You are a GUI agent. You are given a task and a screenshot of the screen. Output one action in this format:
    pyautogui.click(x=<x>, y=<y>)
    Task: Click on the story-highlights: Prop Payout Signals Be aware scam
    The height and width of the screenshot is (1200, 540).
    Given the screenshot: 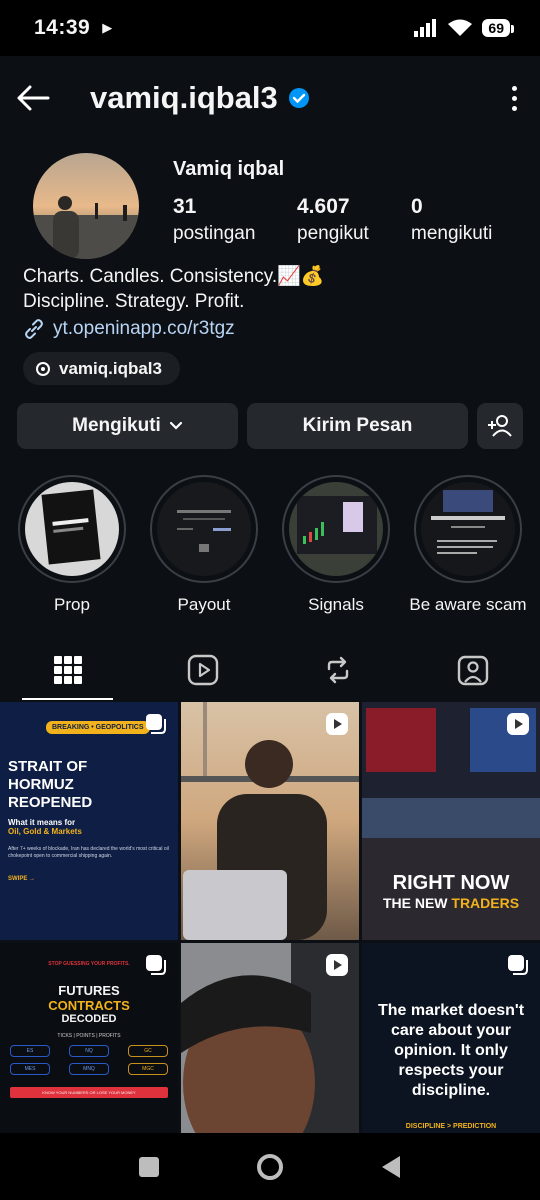 What is the action you would take?
    pyautogui.click(x=270, y=545)
    